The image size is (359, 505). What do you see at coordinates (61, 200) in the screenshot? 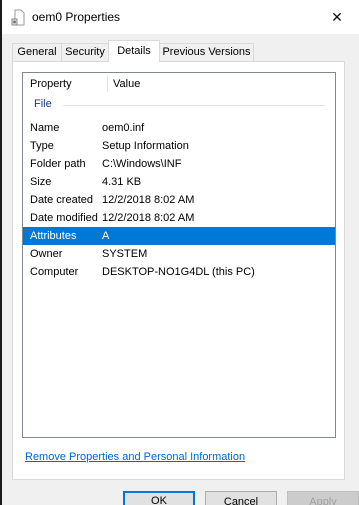
I see `property-name: Date created` at bounding box center [61, 200].